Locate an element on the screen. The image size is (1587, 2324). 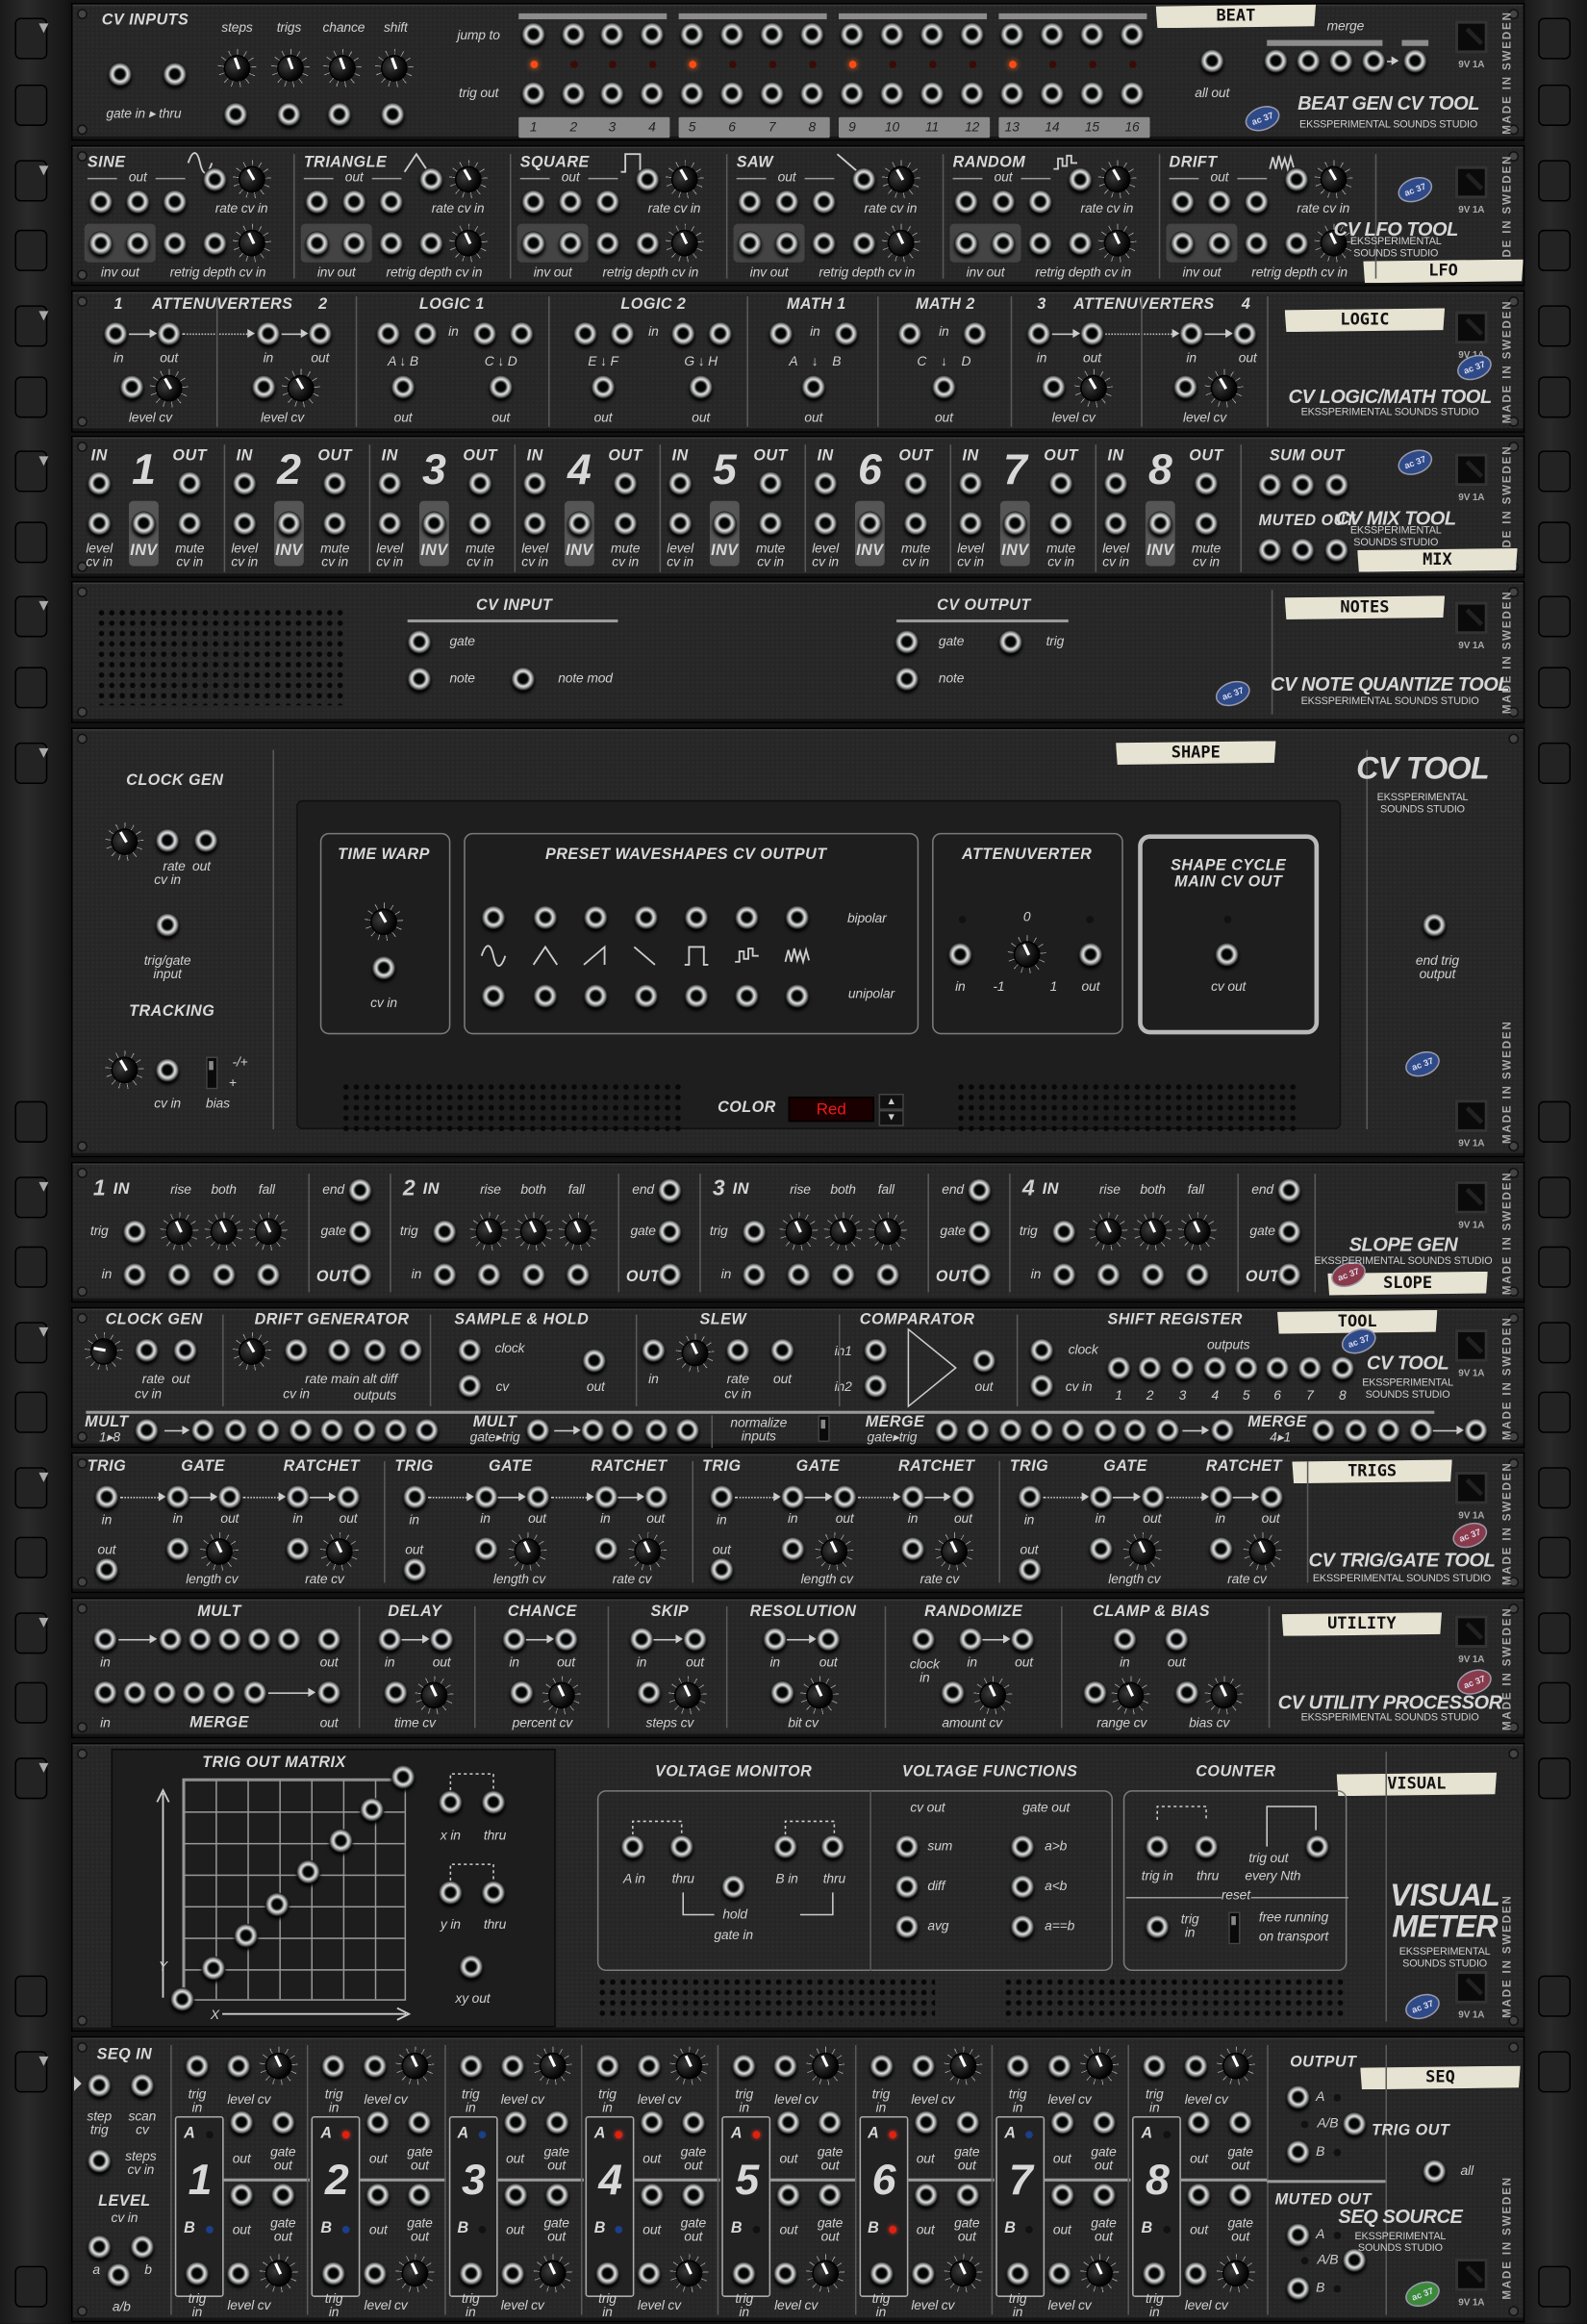
note-in-jack is located at coordinates (419, 679).